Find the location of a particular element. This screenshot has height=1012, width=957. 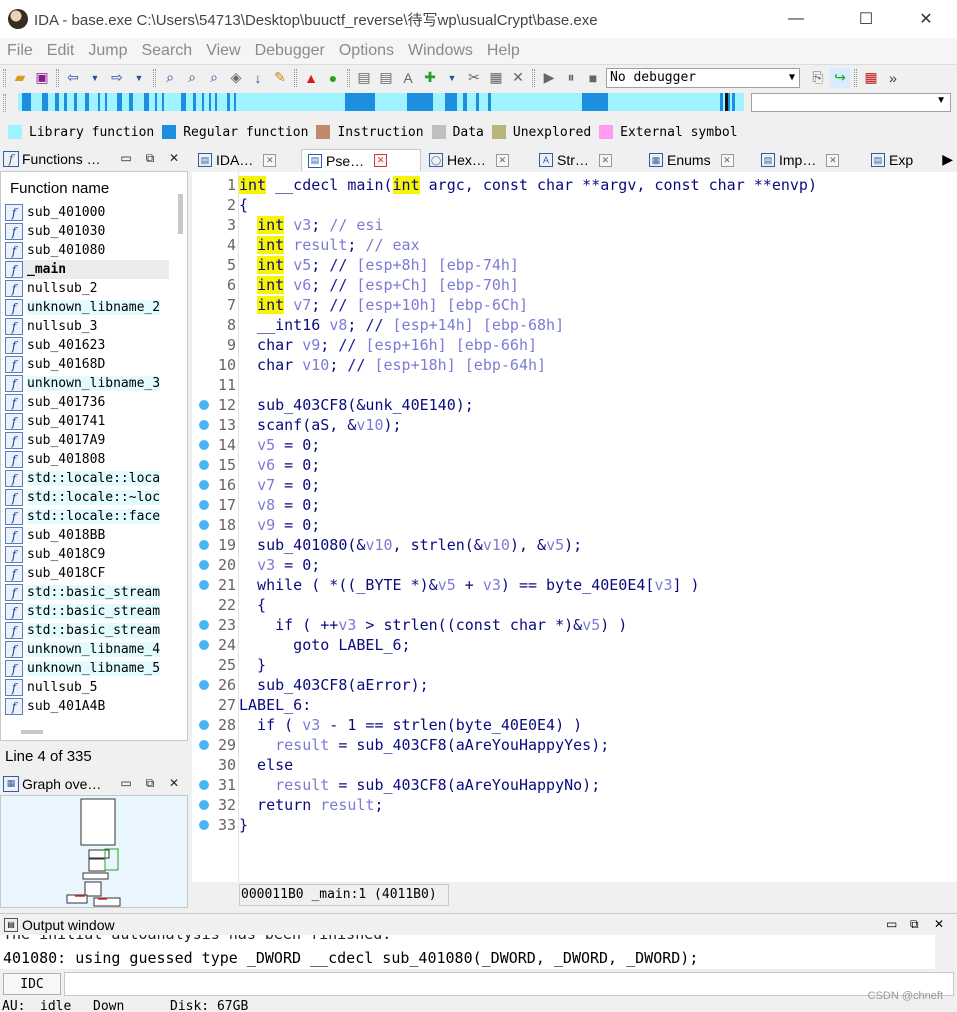

breakpoints-icon: ▦ is located at coordinates (871, 78).